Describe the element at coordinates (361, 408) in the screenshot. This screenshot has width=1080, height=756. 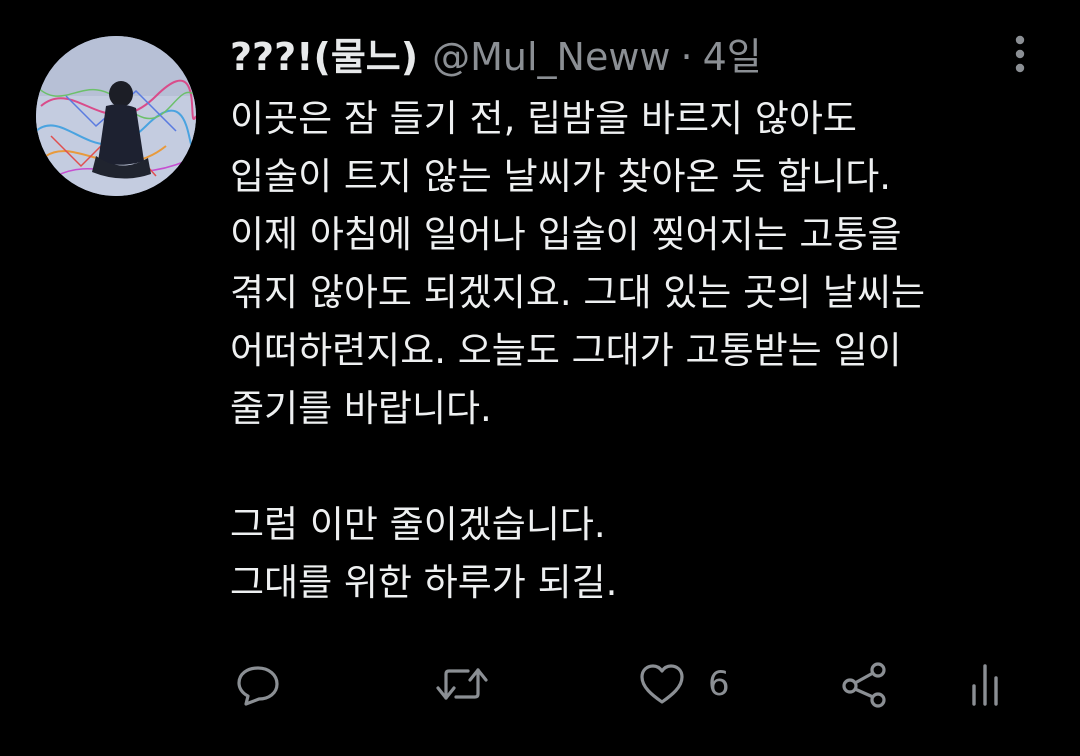
I see `tweet-text-line: 줄기를 바랍니다.` at that location.